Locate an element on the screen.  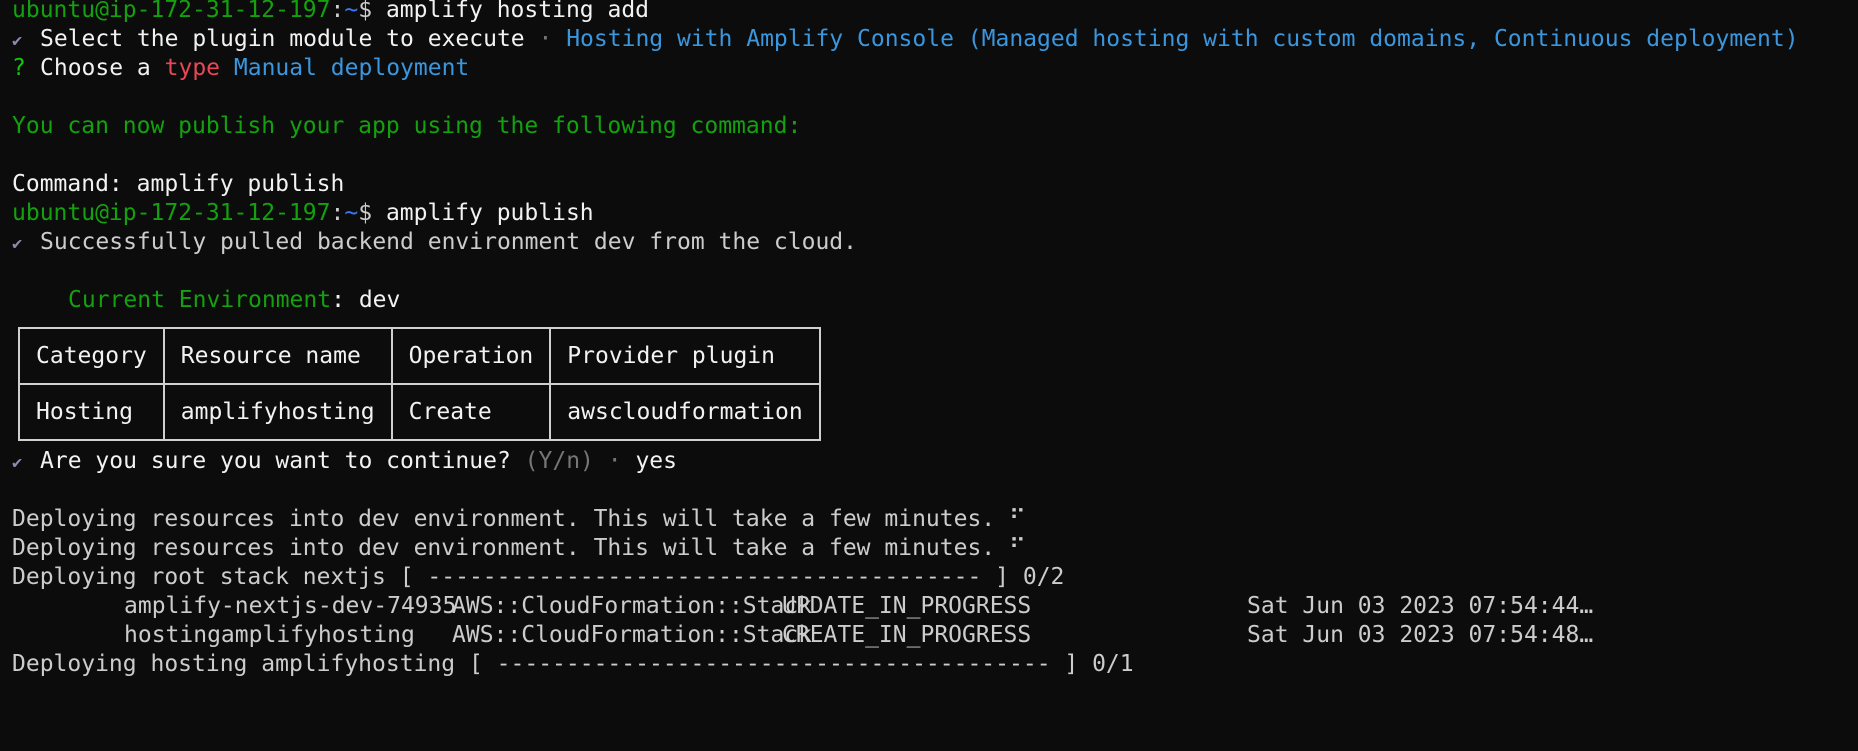
stack-status: UPDATE_IN_PROGRESS is located at coordinates (907, 606).